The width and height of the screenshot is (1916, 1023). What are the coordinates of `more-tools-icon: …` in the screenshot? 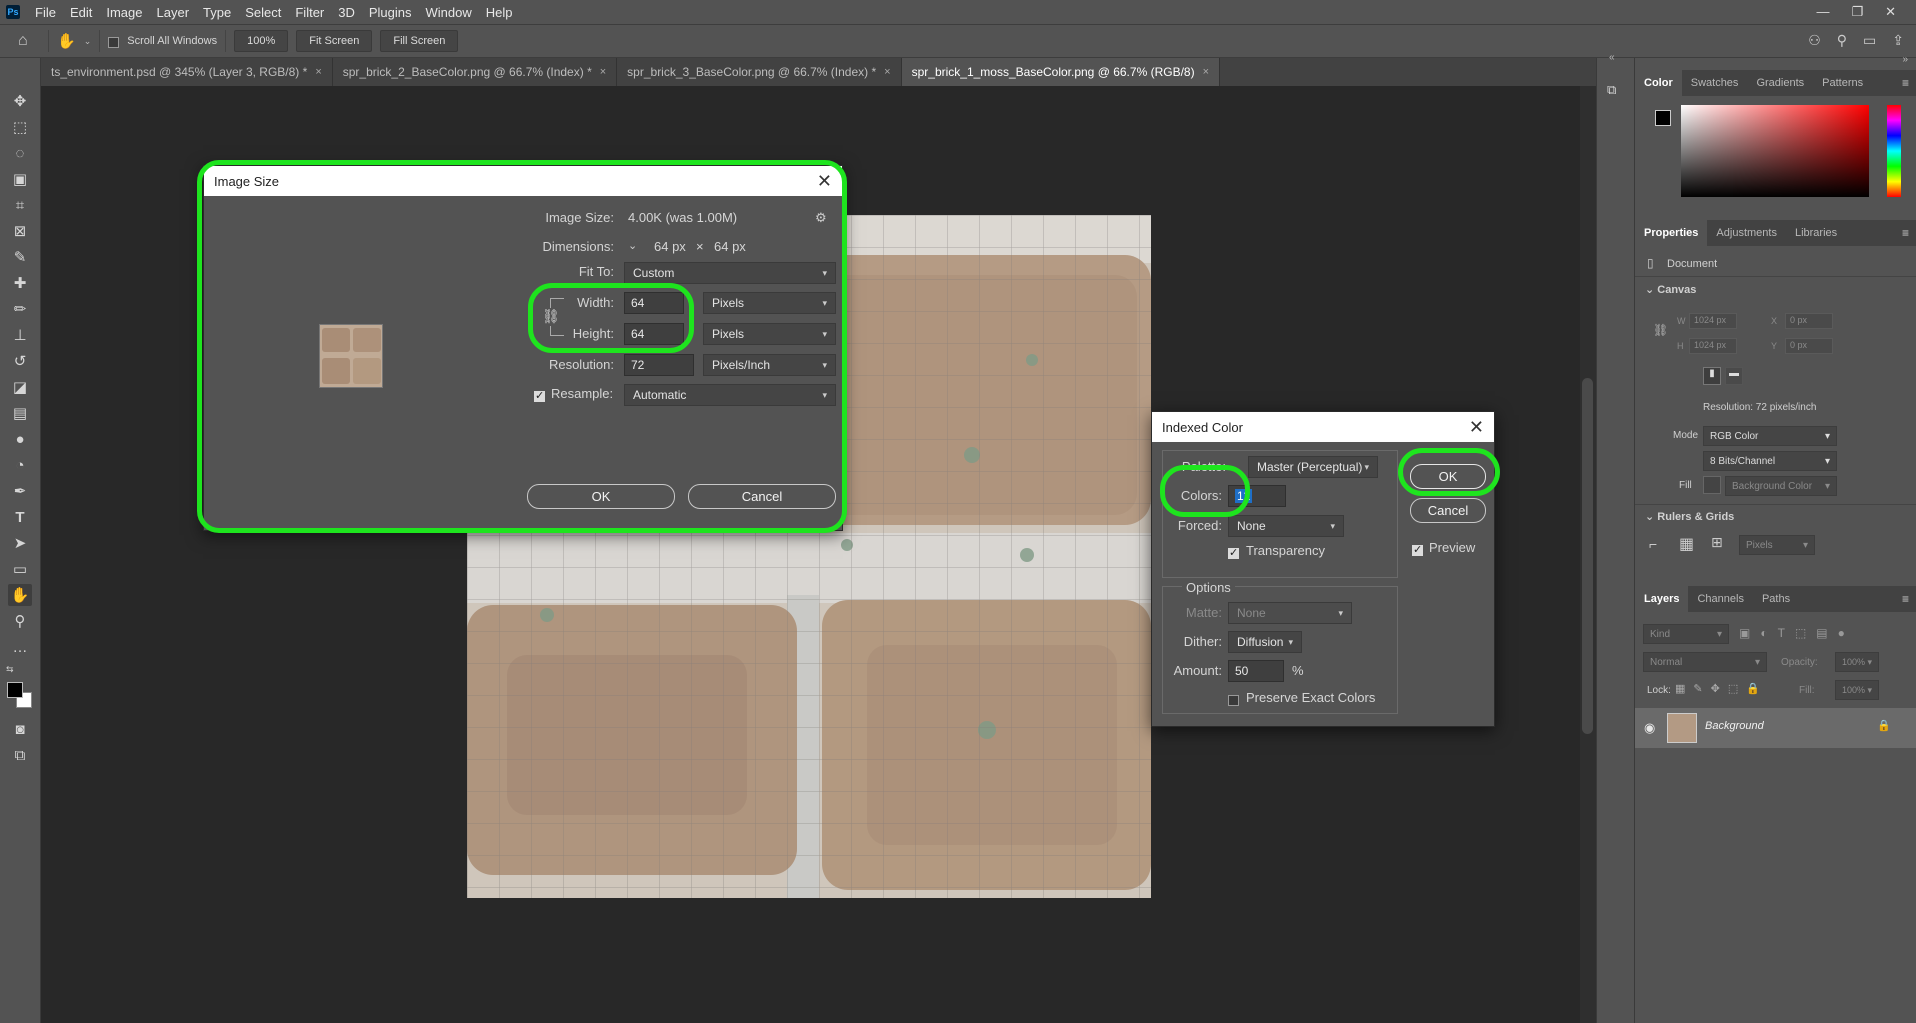 It's located at (20, 647).